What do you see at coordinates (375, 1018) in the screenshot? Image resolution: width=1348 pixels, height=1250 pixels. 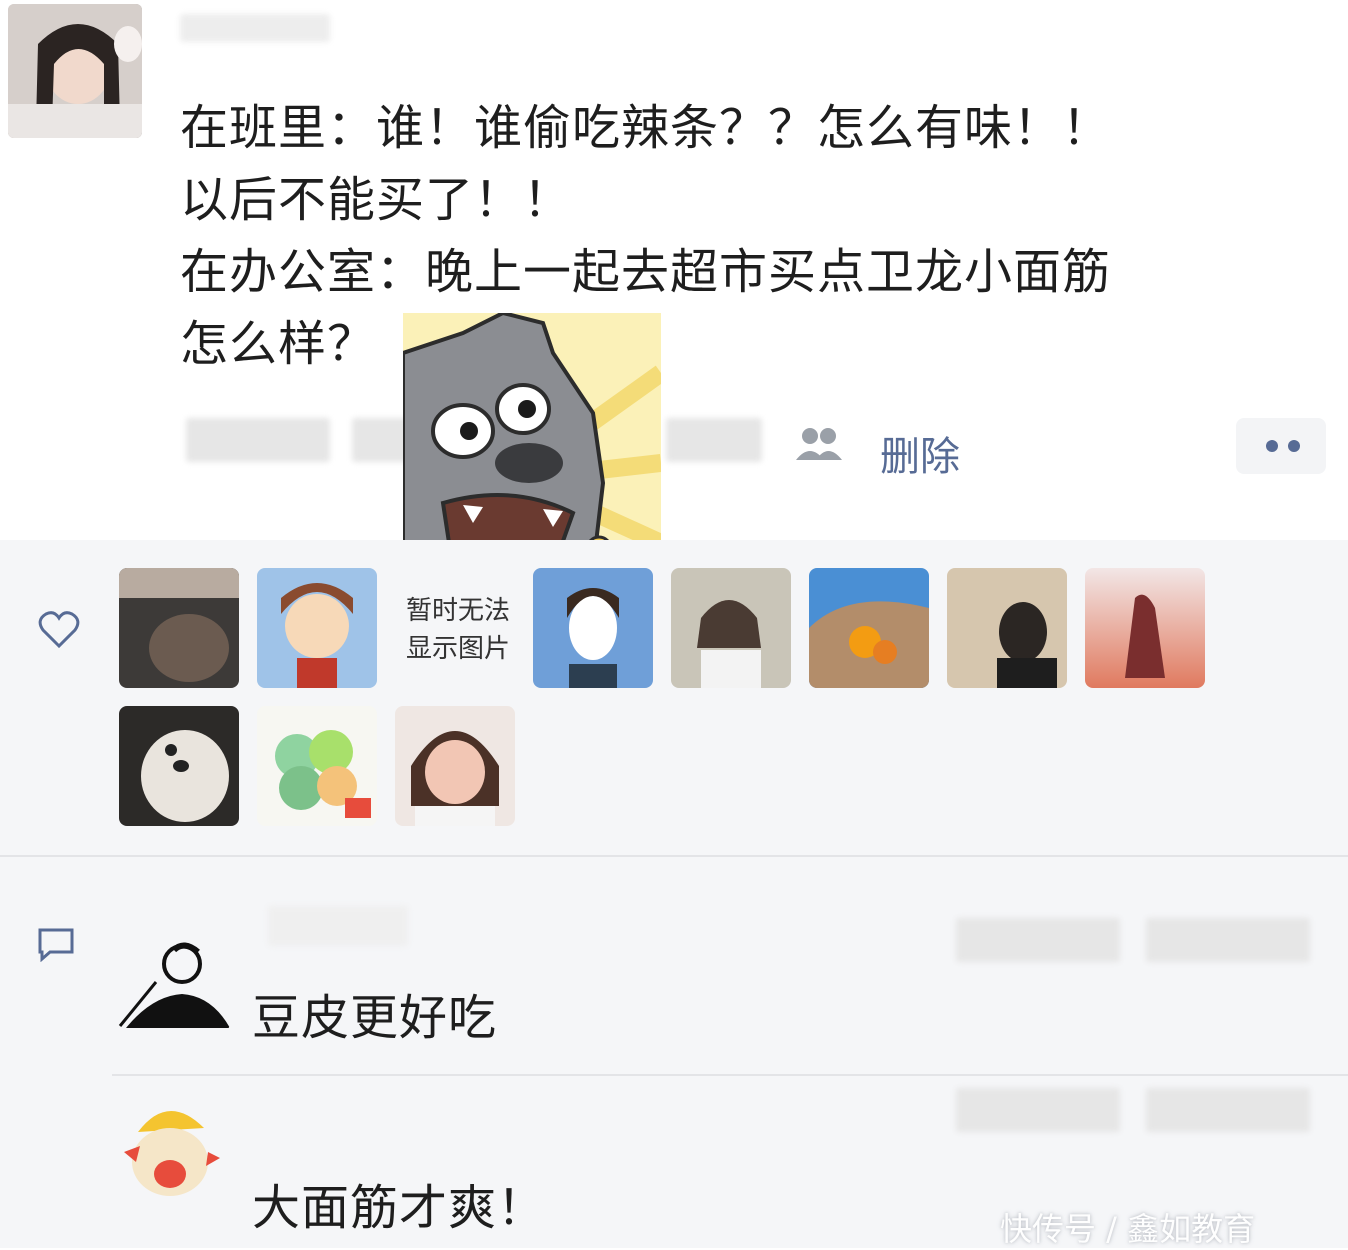 I see `comment-text: 豆皮更好吃` at bounding box center [375, 1018].